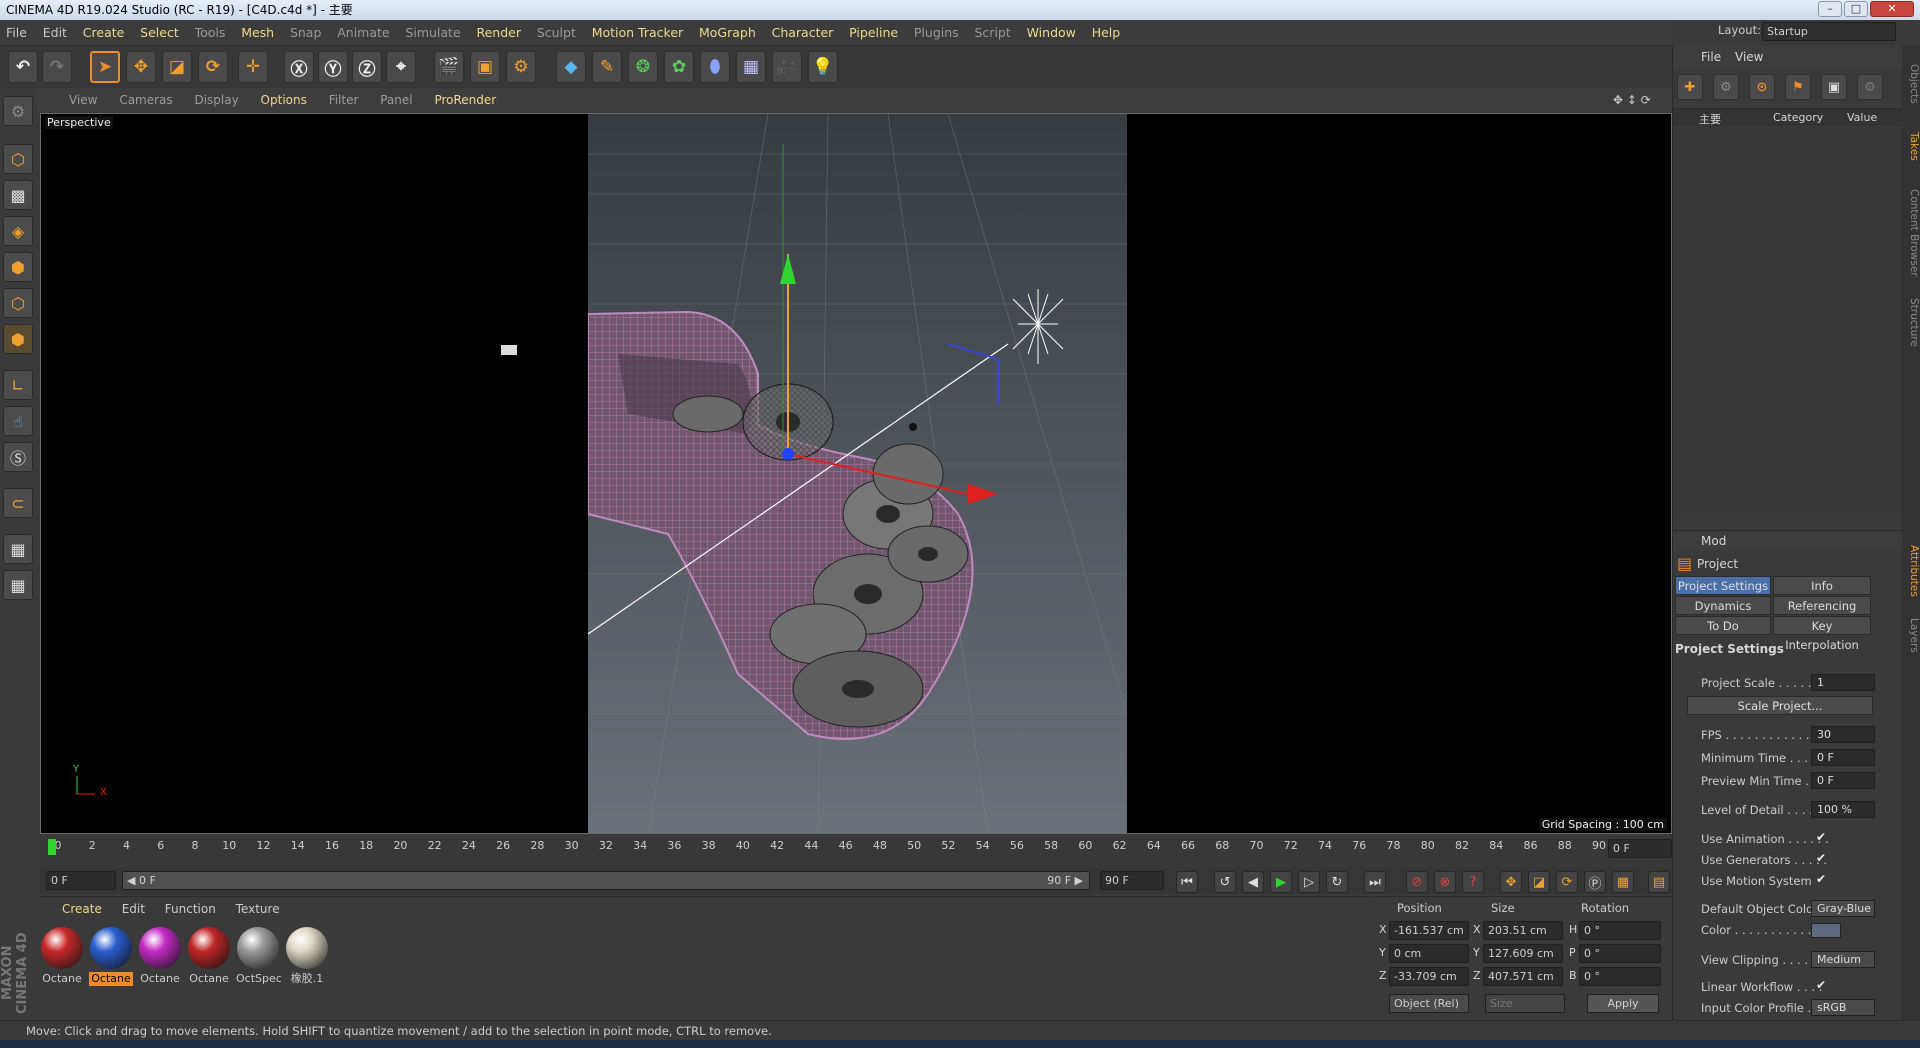 The height and width of the screenshot is (1048, 1920). I want to click on mat-menu-create: Create, so click(82, 909).